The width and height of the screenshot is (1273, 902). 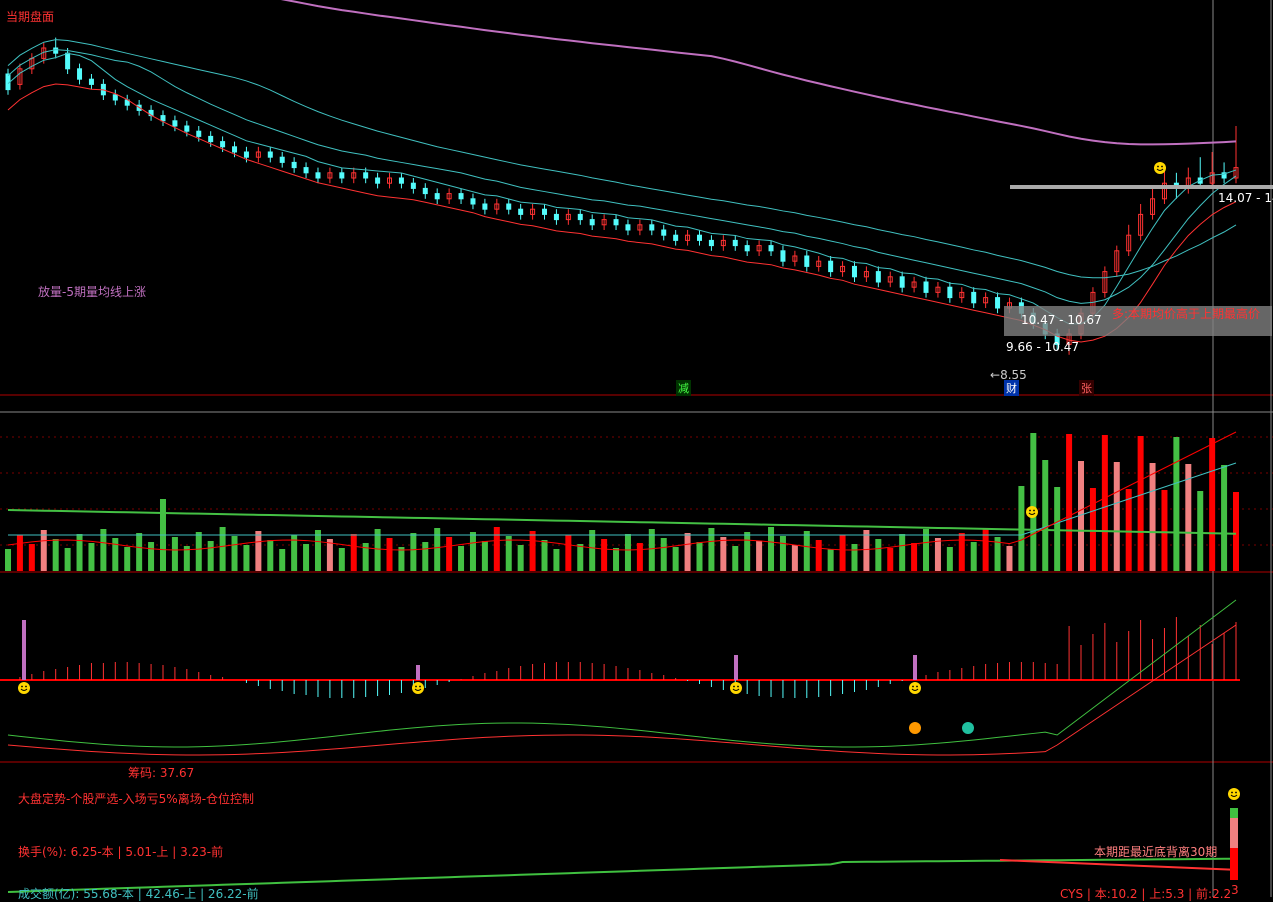 I want to click on volume-note: 放量-5期量均线上涨, so click(x=92, y=292).